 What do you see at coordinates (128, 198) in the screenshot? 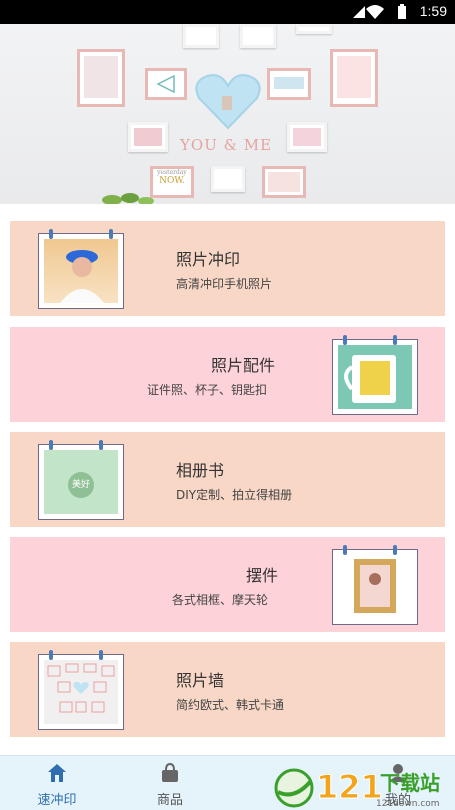
I see `plant-icon` at bounding box center [128, 198].